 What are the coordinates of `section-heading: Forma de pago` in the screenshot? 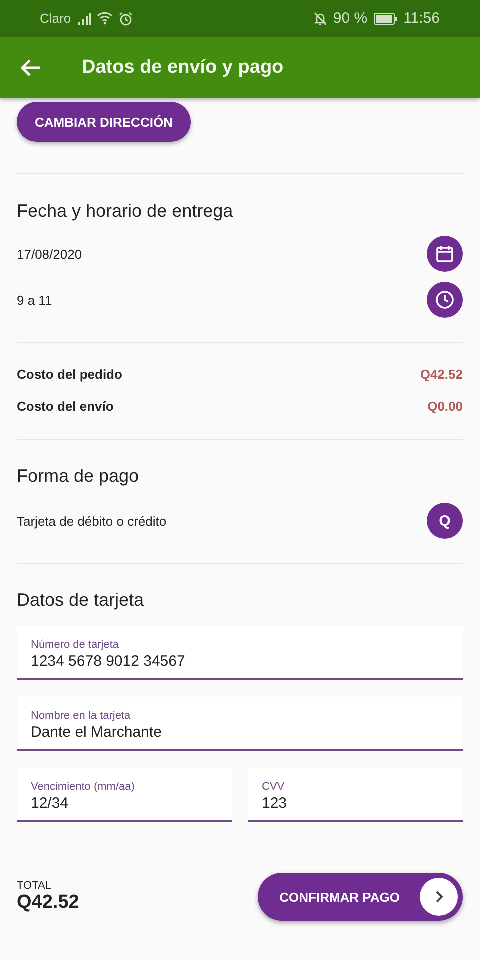 It's located at (78, 476).